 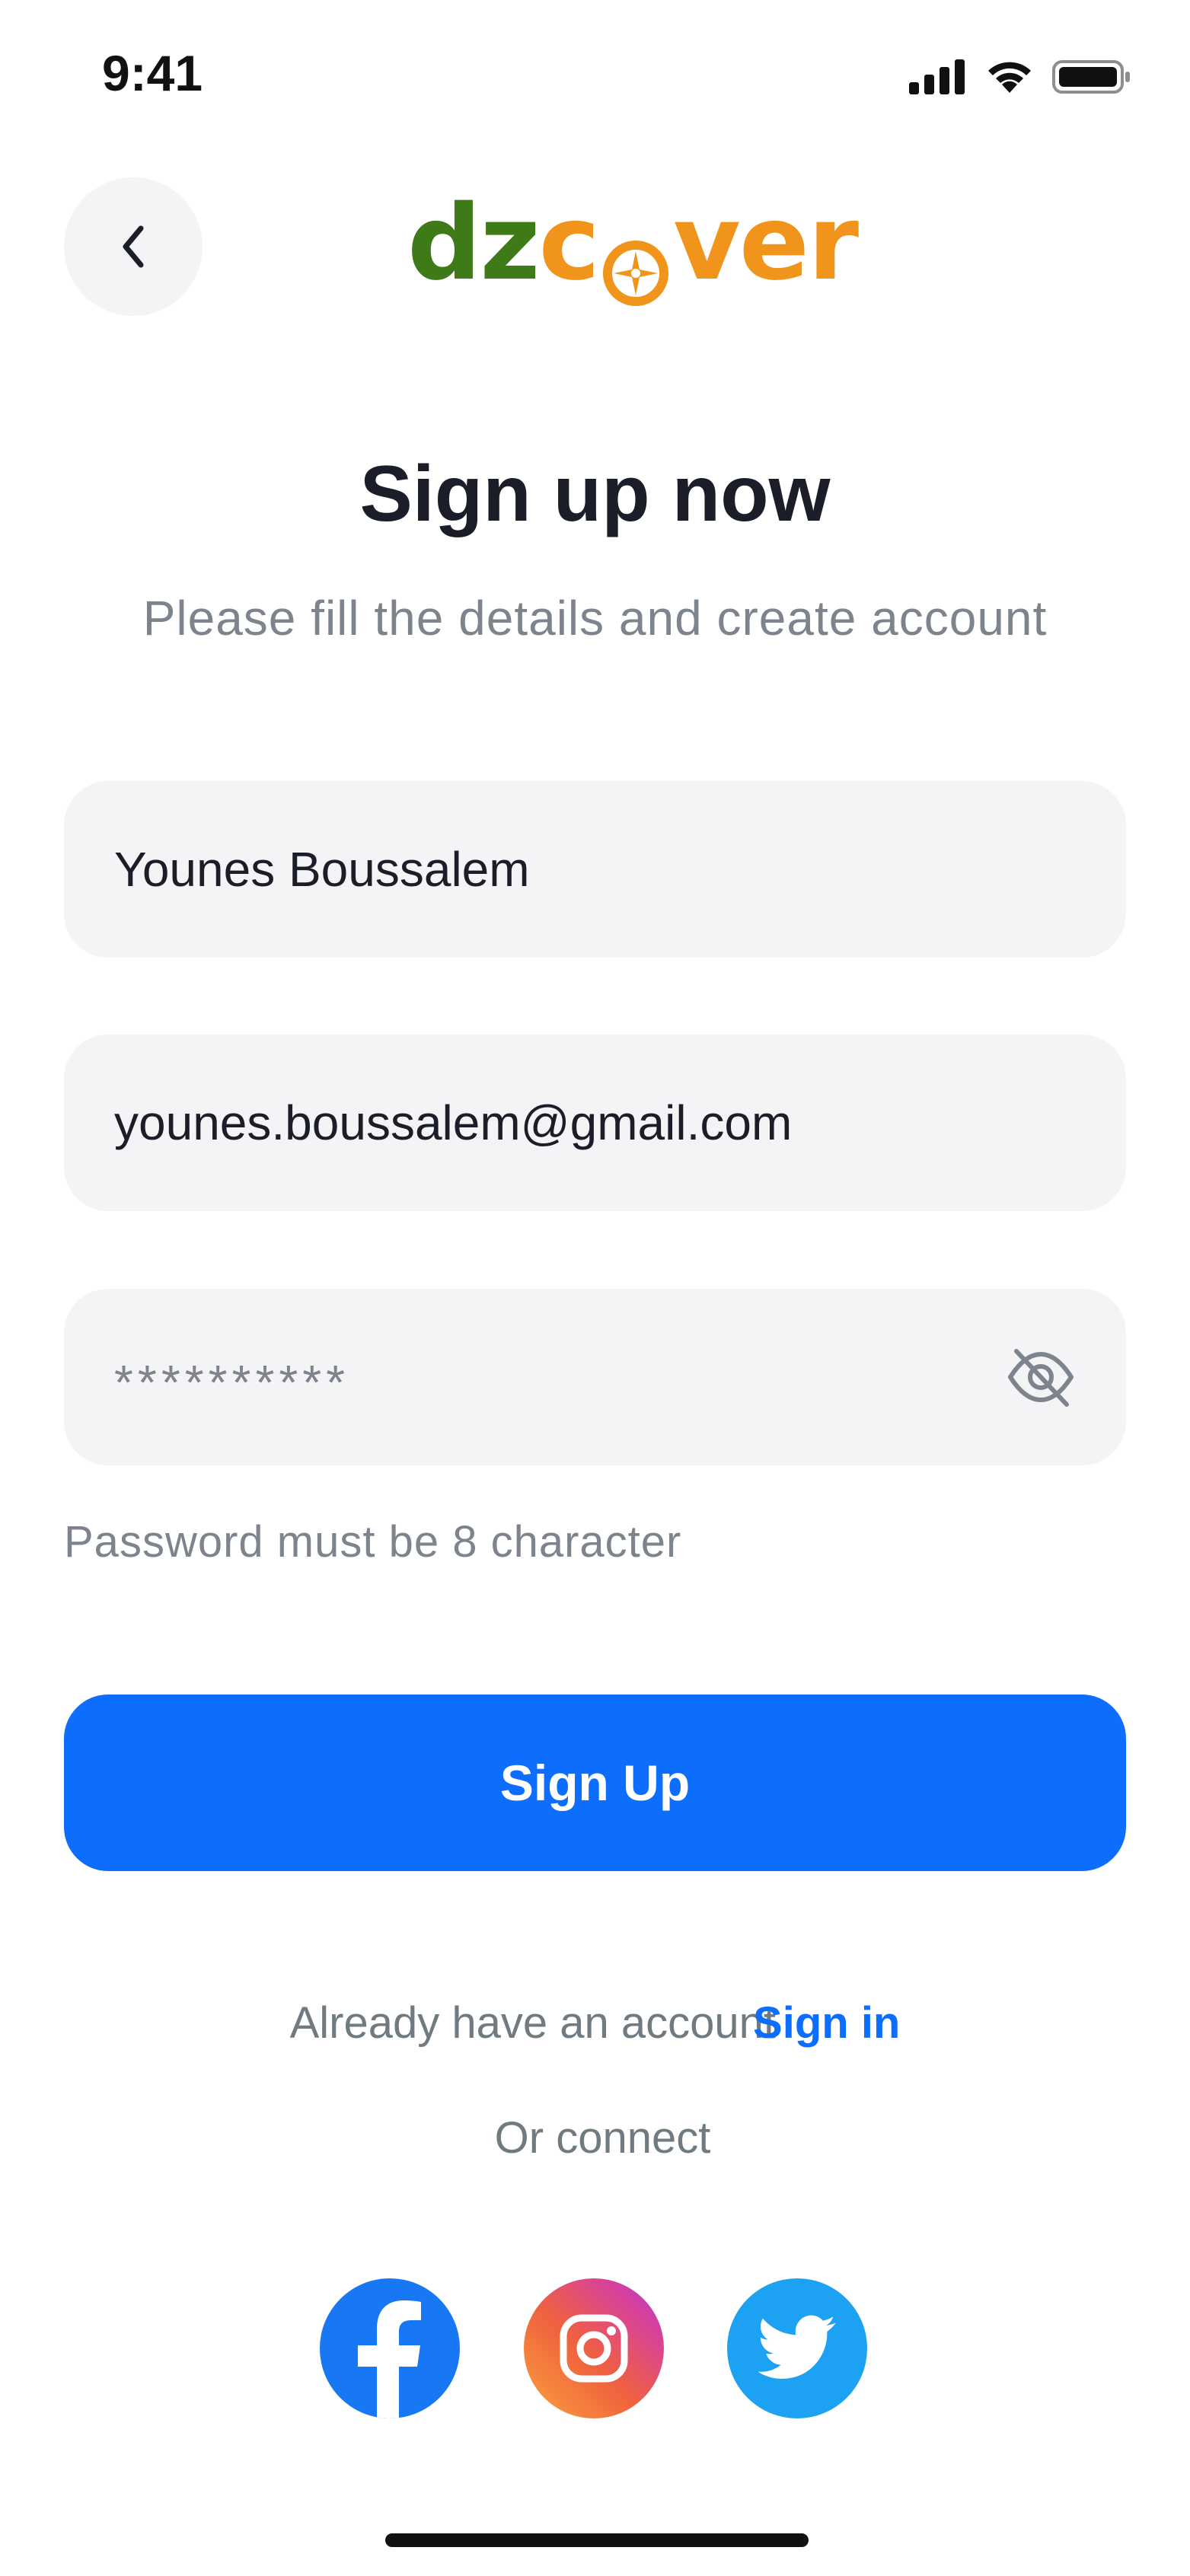 I want to click on instagram-button, so click(x=594, y=2348).